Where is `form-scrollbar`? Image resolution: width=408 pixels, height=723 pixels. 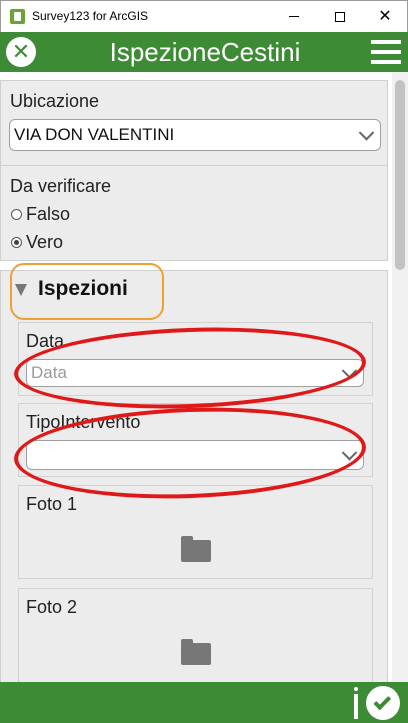 form-scrollbar is located at coordinates (400, 377).